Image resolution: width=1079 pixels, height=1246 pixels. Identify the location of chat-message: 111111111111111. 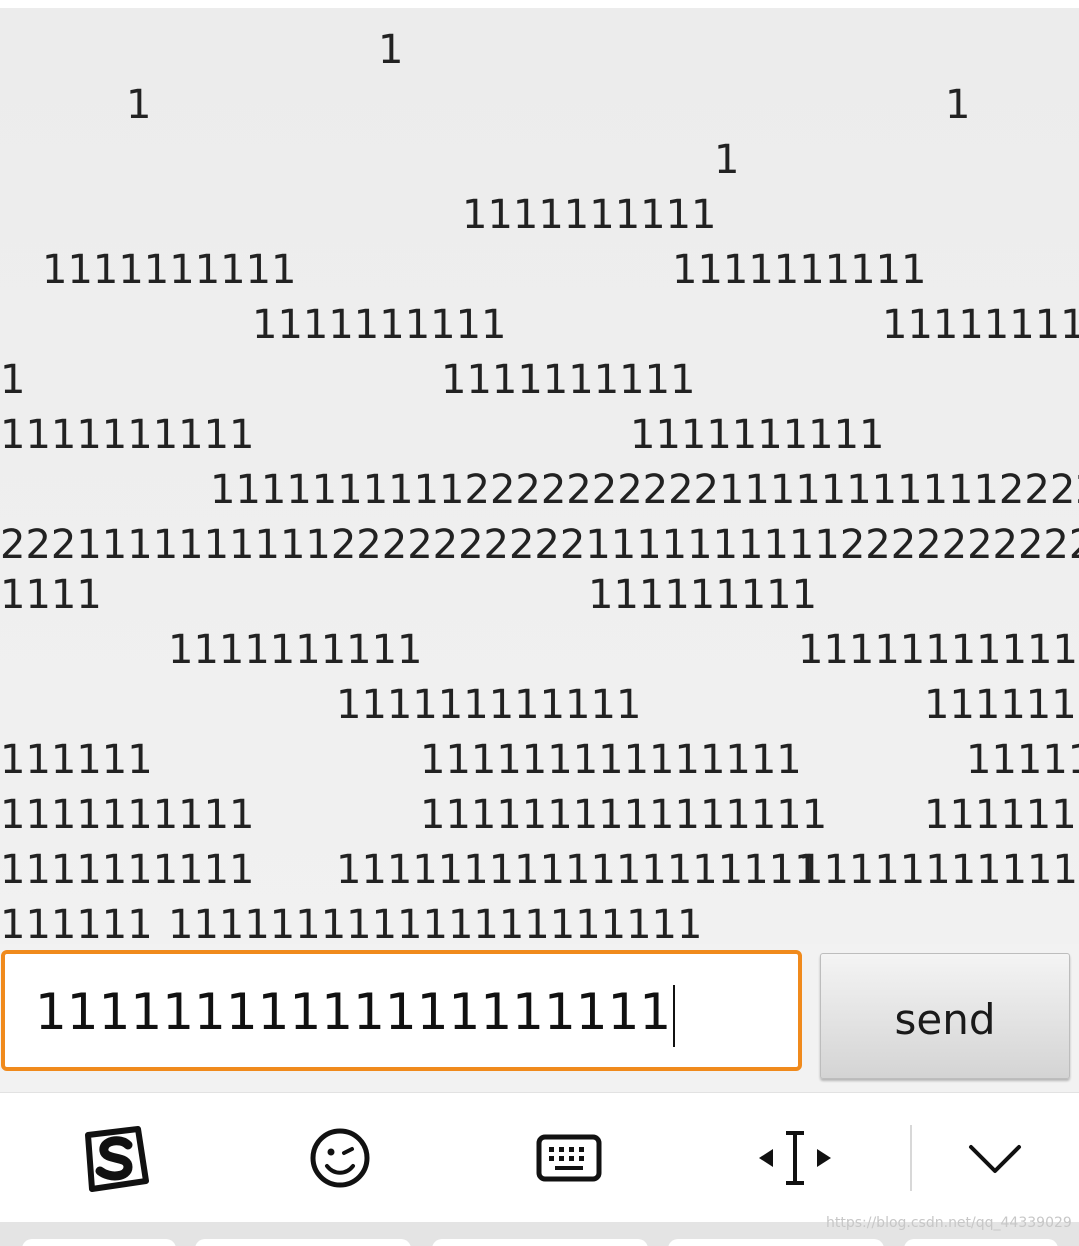
(611, 760).